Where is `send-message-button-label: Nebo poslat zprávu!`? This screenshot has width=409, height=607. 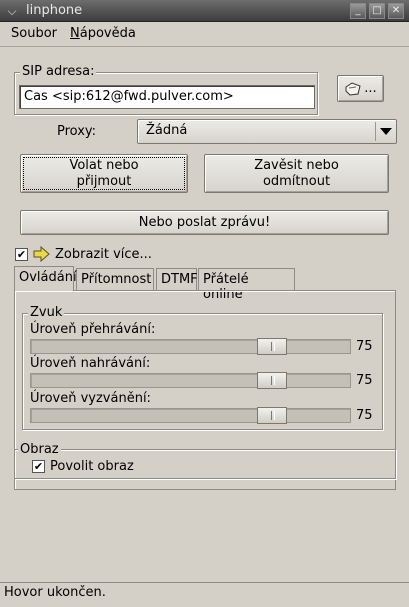 send-message-button-label: Nebo poslat zprávu! is located at coordinates (204, 222).